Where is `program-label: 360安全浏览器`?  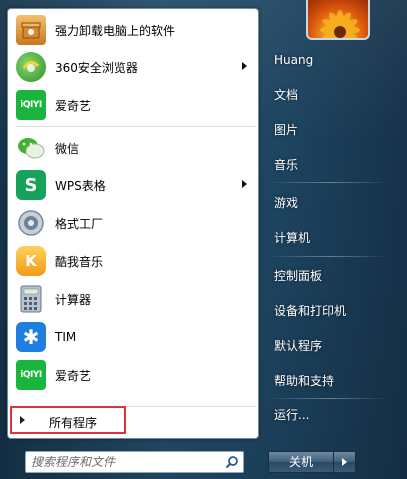
program-label: 360安全浏览器 is located at coordinates (96, 67).